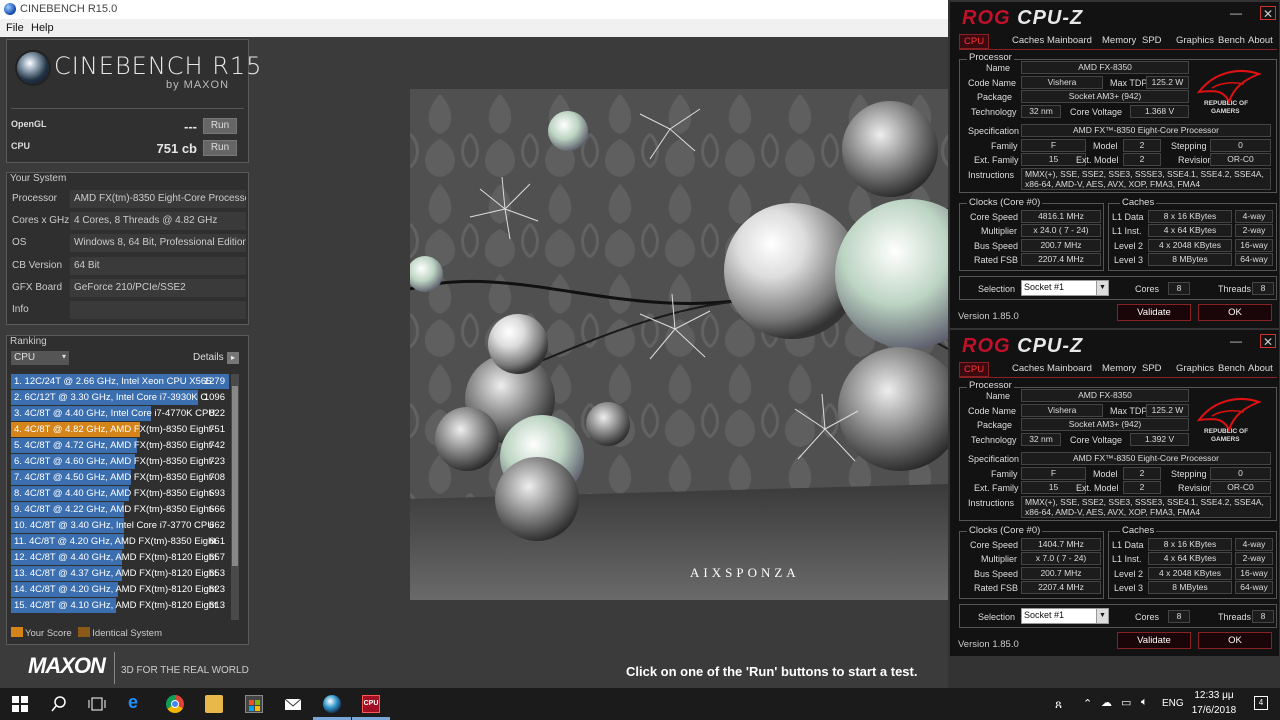 This screenshot has width=1280, height=720. What do you see at coordinates (1096, 112) in the screenshot?
I see `label-core_voltage: Core Voltage` at bounding box center [1096, 112].